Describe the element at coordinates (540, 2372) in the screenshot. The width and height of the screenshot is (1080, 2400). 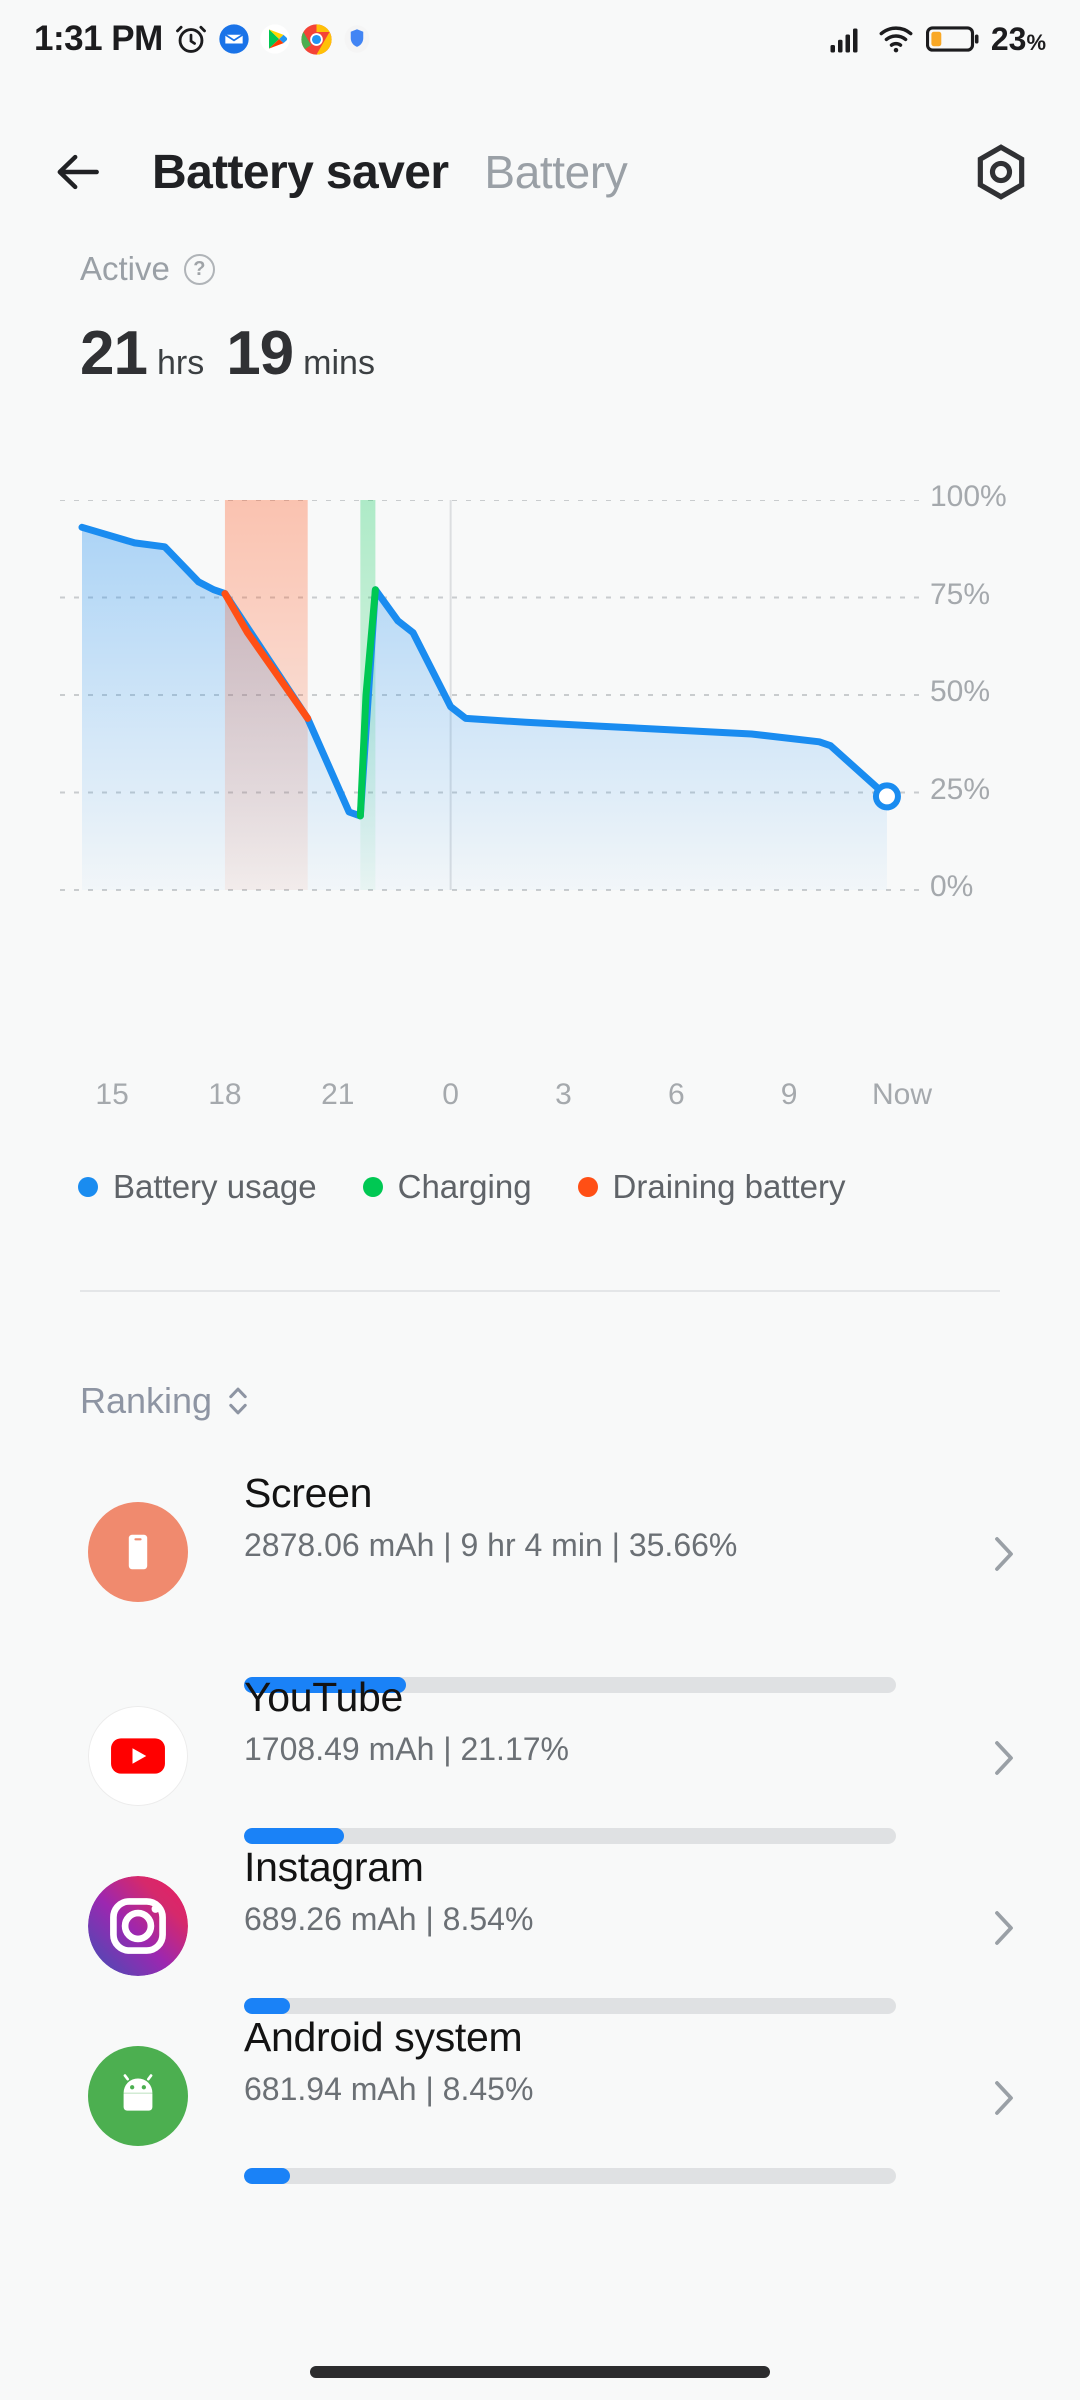
I see `gesture-nav-bar` at that location.